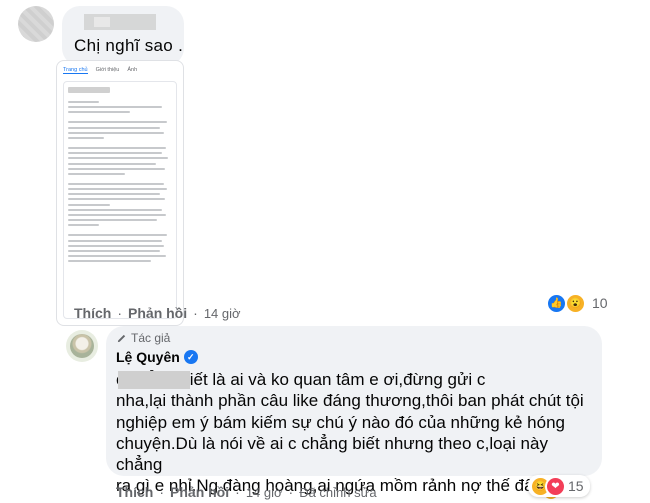  What do you see at coordinates (82, 346) in the screenshot?
I see `author-avatar` at bounding box center [82, 346].